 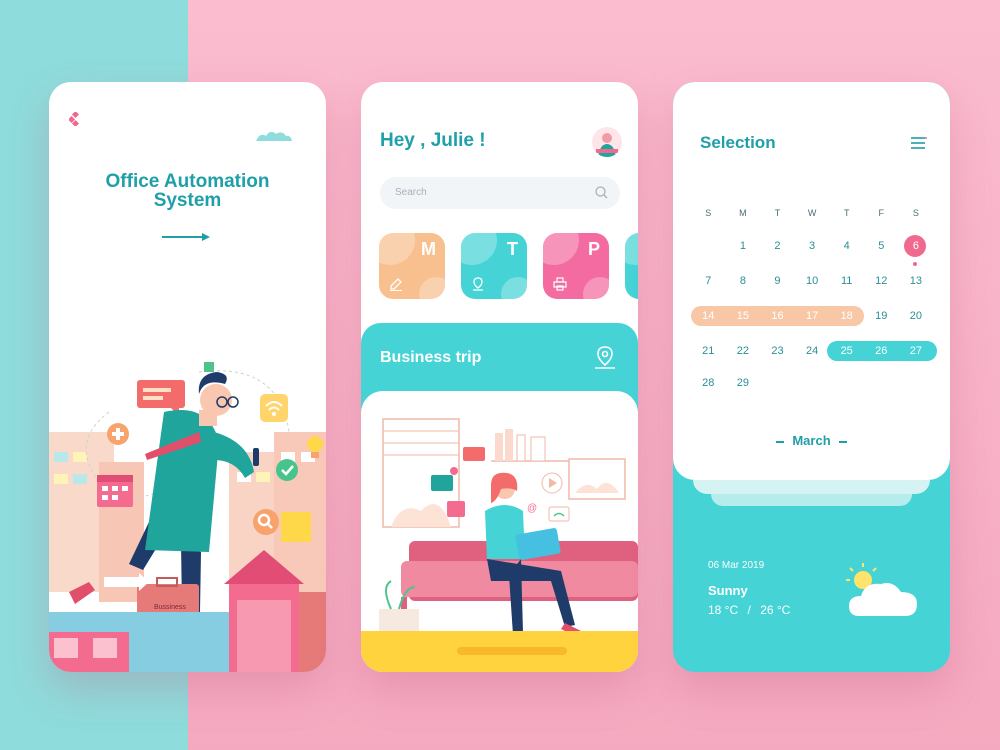 What do you see at coordinates (74, 119) in the screenshot?
I see `logo-icon` at bounding box center [74, 119].